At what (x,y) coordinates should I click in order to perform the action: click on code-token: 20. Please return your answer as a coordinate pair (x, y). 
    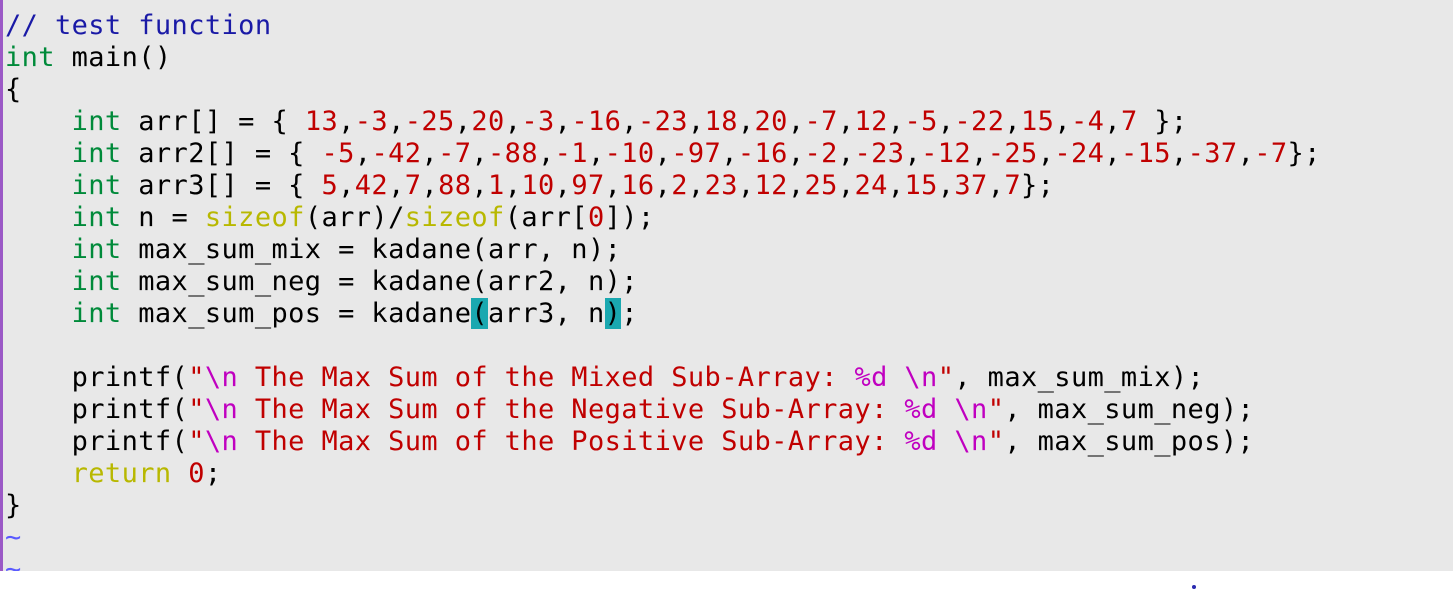
    Looking at the image, I should click on (488, 121).